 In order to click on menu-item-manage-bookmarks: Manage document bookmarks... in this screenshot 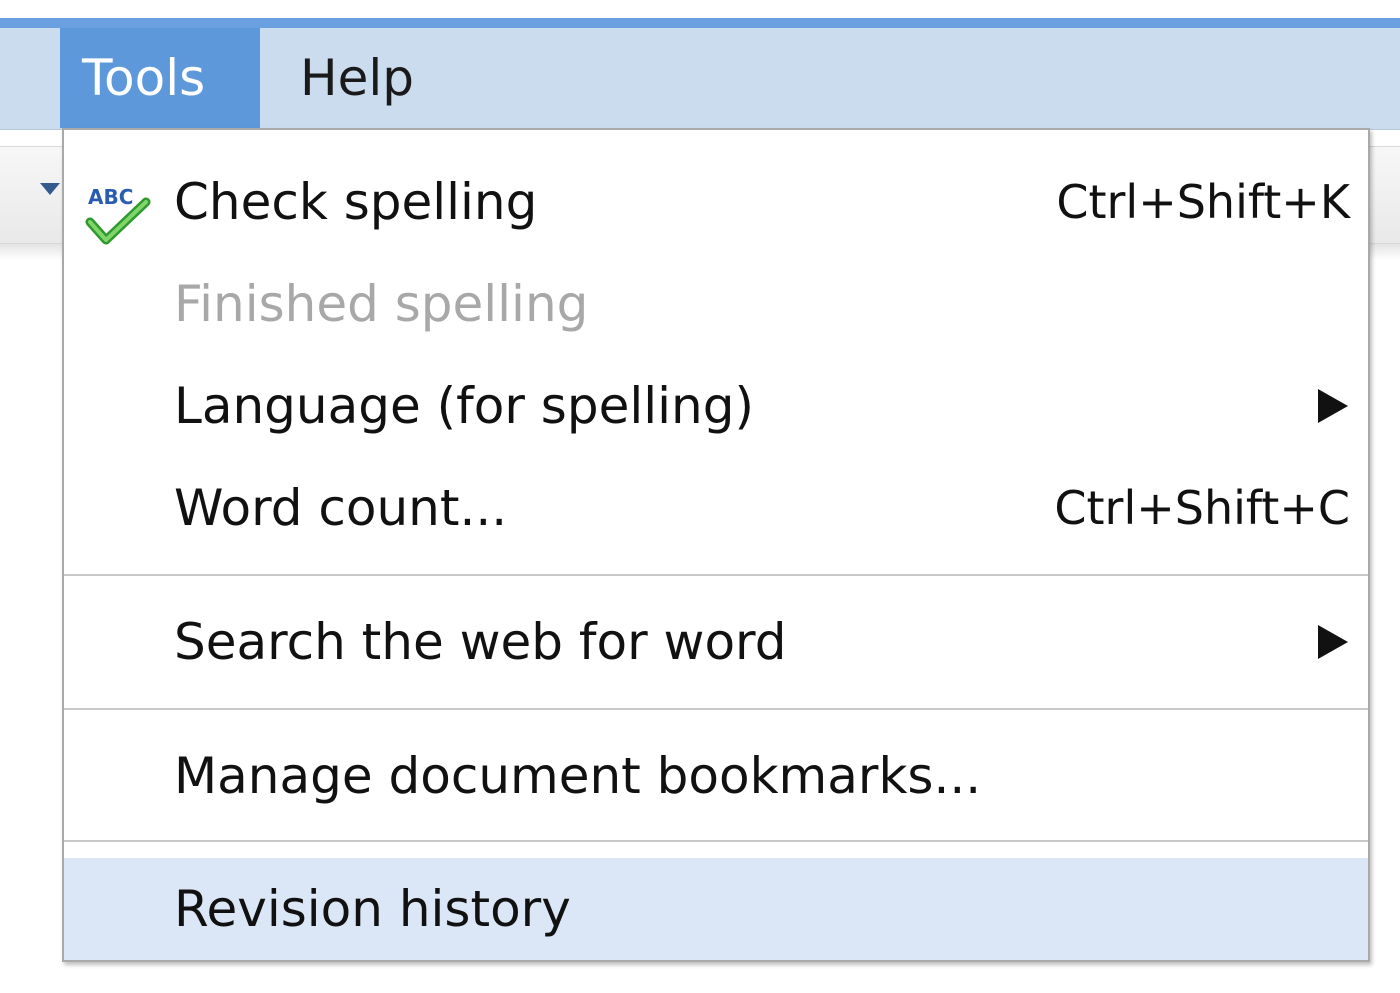, I will do `click(716, 776)`.